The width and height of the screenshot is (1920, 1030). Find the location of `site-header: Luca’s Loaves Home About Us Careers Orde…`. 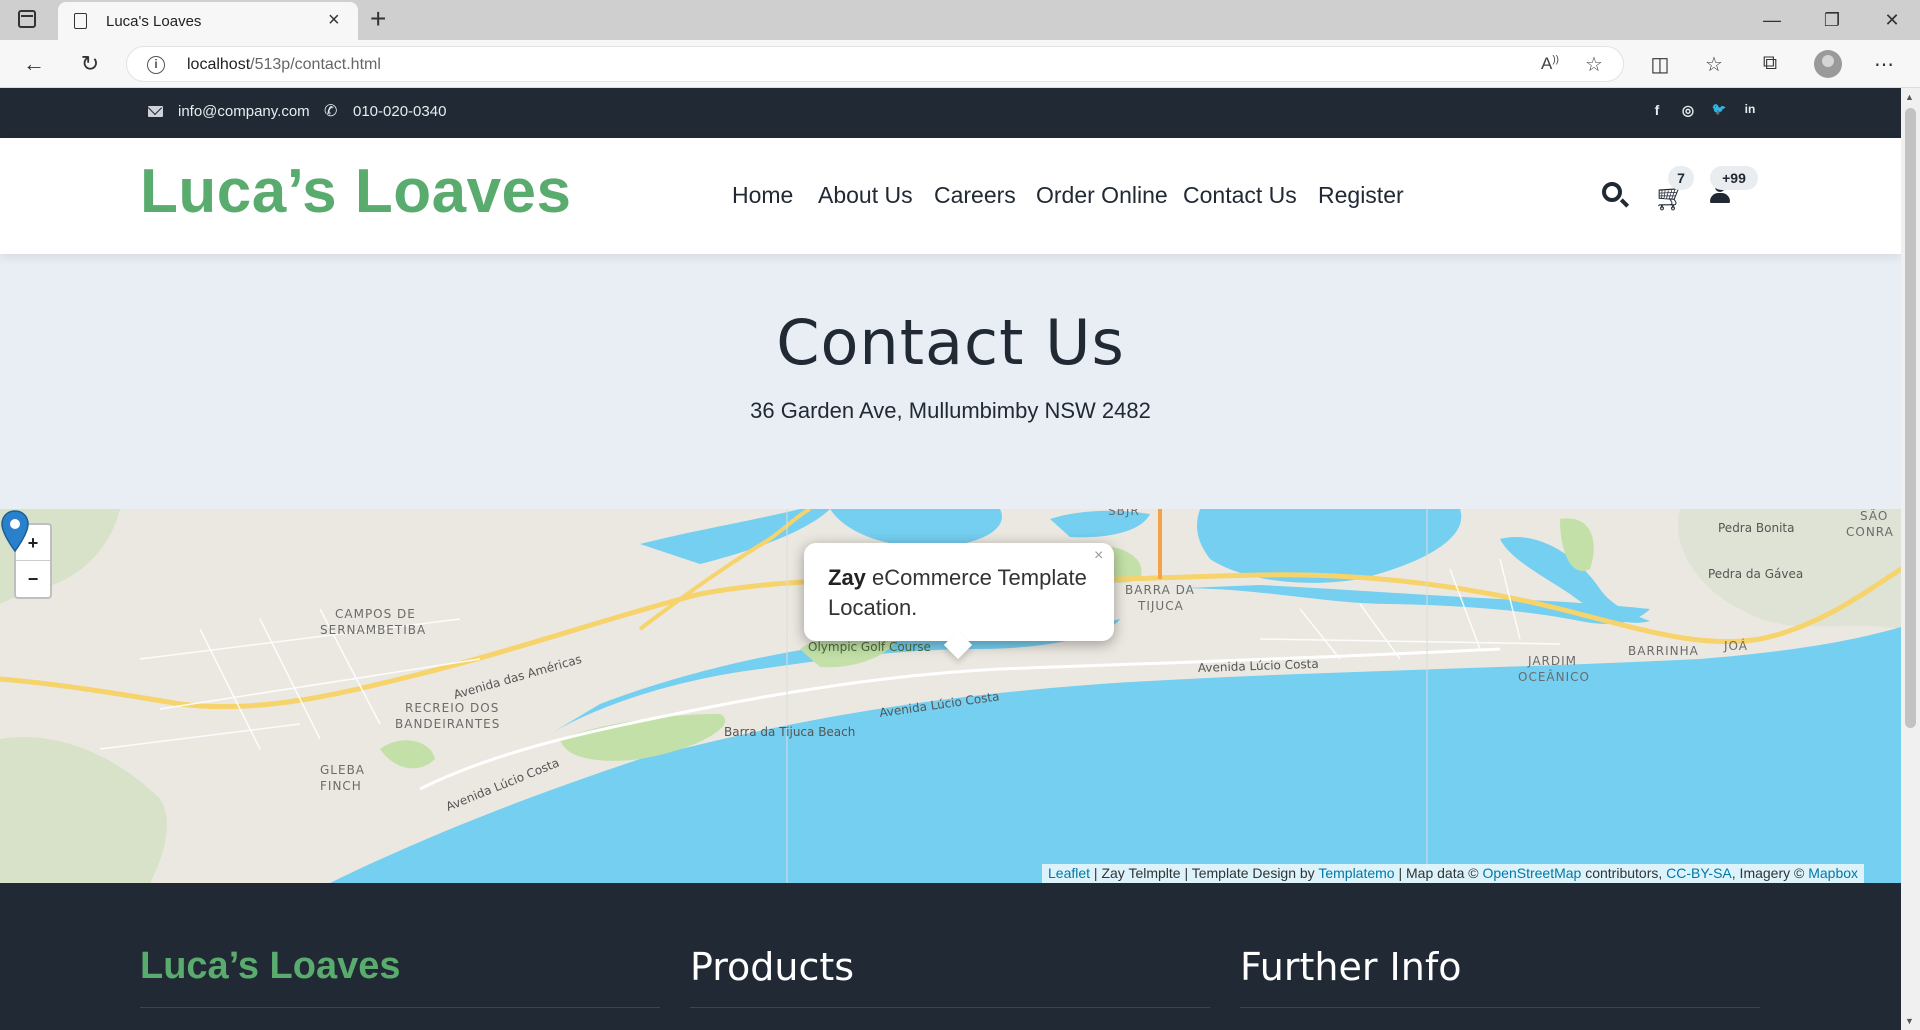

site-header: Luca’s Loaves Home About Us Careers Orde… is located at coordinates (950, 196).